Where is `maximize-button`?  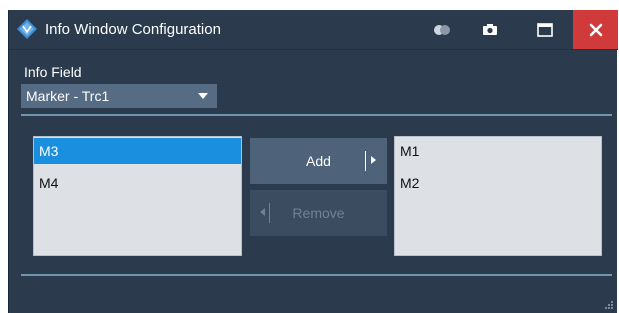 maximize-button is located at coordinates (545, 29).